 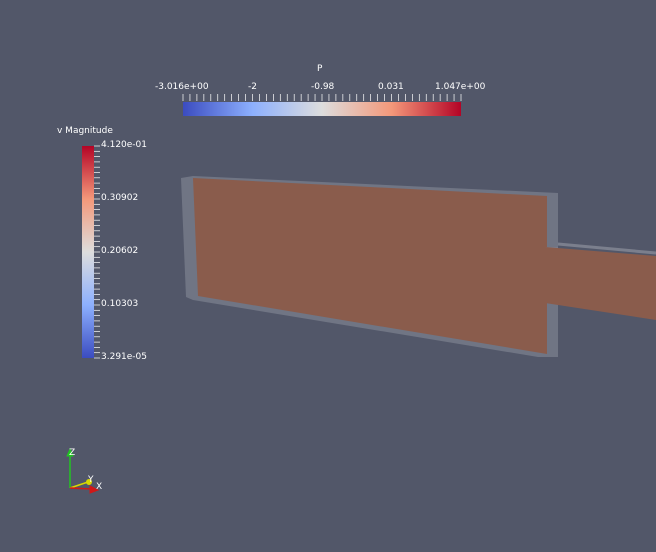 What do you see at coordinates (72, 453) in the screenshot?
I see `z-axis-label: Z` at bounding box center [72, 453].